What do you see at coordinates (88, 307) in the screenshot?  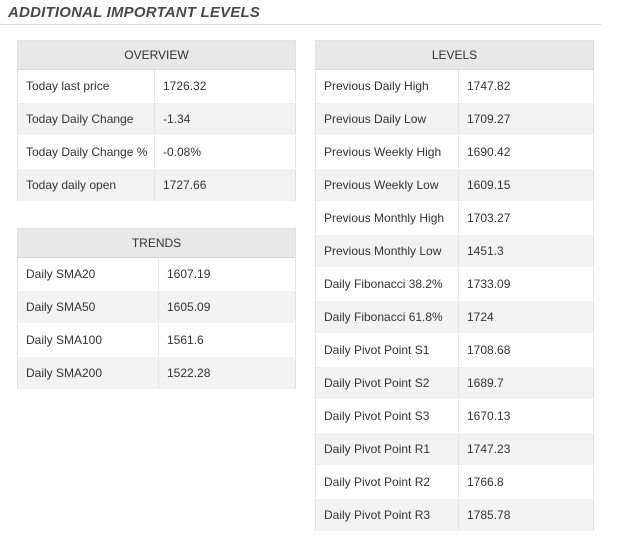 I see `trends-row-label: Daily SMA50` at bounding box center [88, 307].